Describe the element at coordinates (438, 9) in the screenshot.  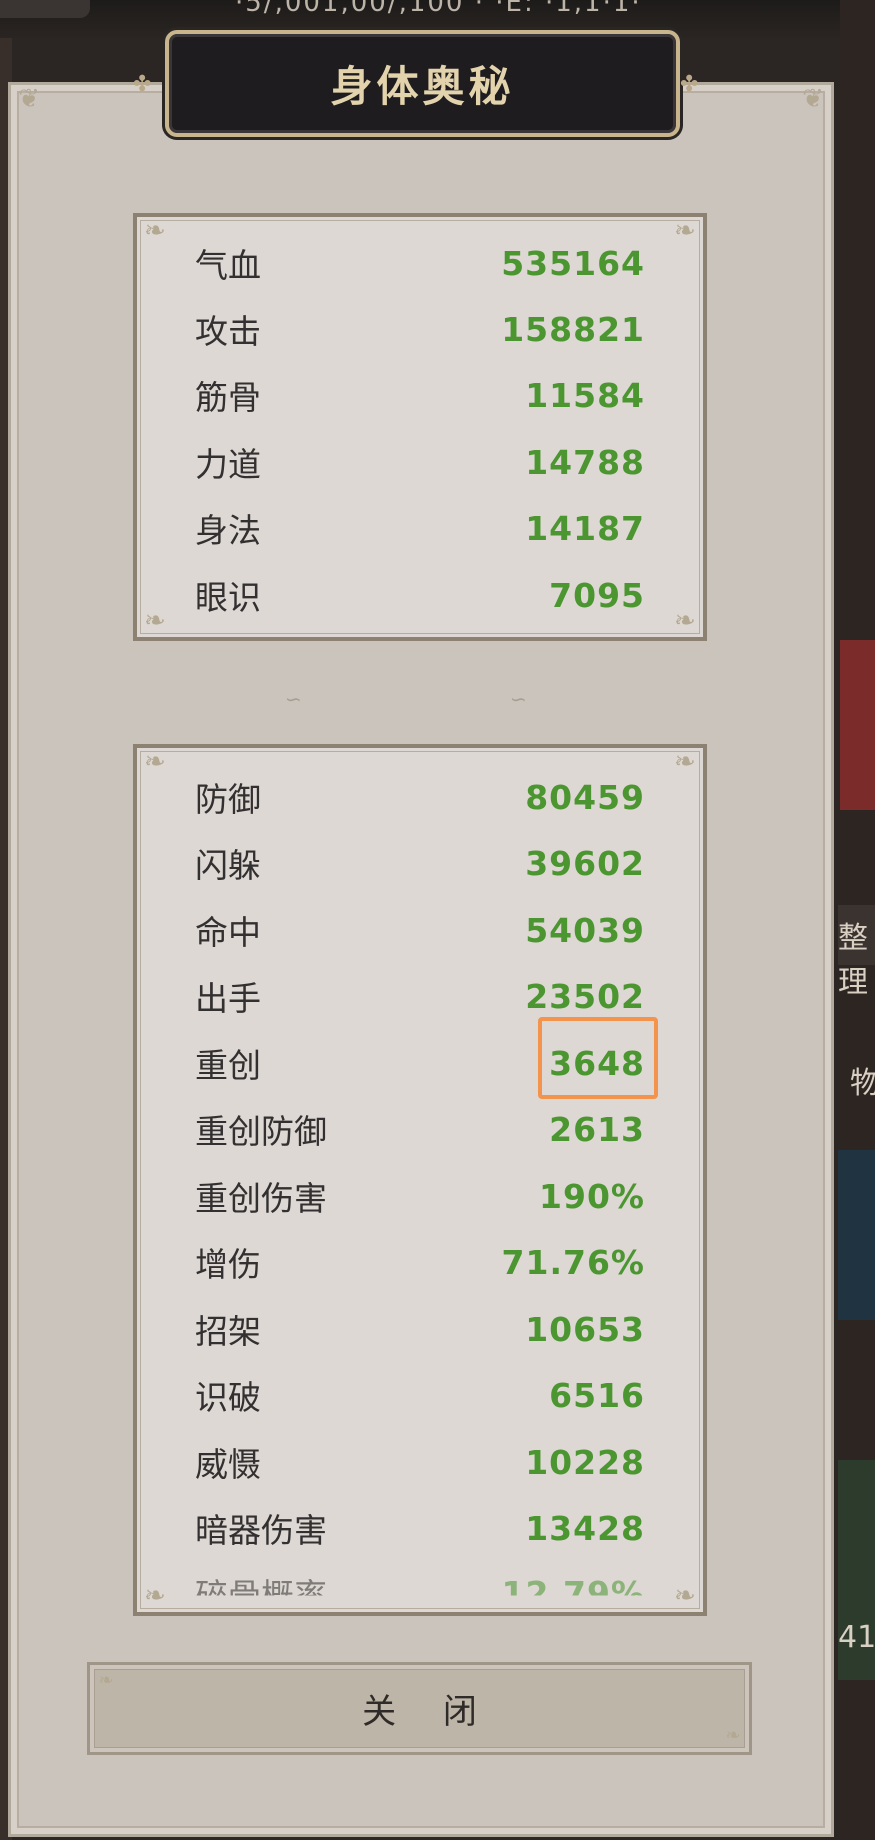
I see `background-top-text: ·5/,001,00/,100 · ·E: ·1,1·1·` at that location.